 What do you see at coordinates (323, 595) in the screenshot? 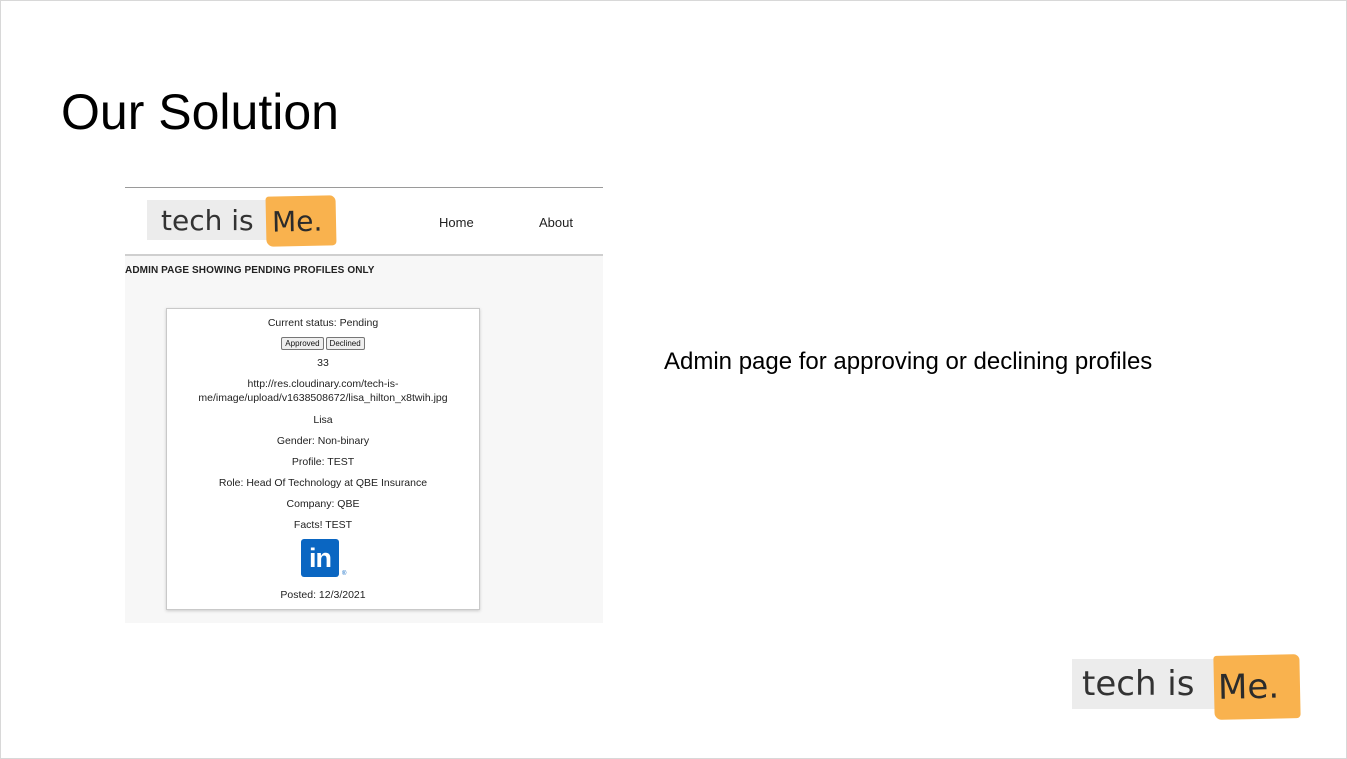
I see `posted-date: Posted: 12/3/2021` at bounding box center [323, 595].